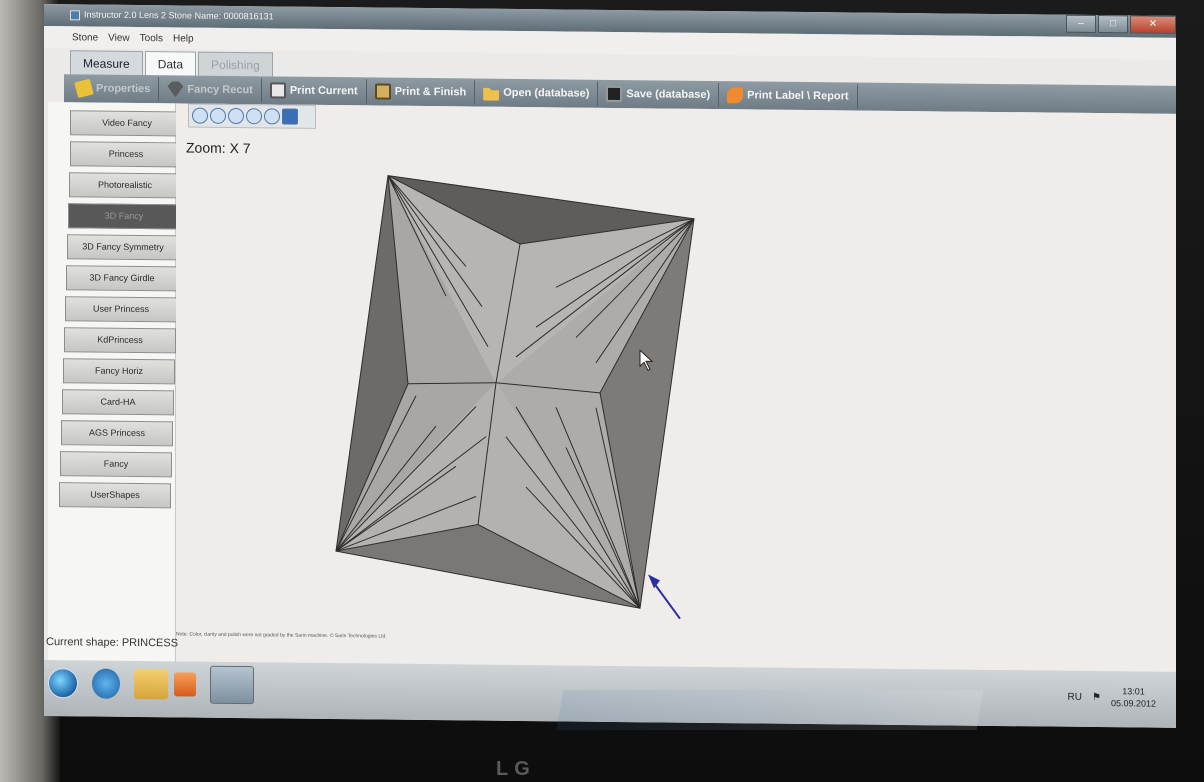 The height and width of the screenshot is (782, 1204). I want to click on open-database-label: Open (database), so click(546, 93).